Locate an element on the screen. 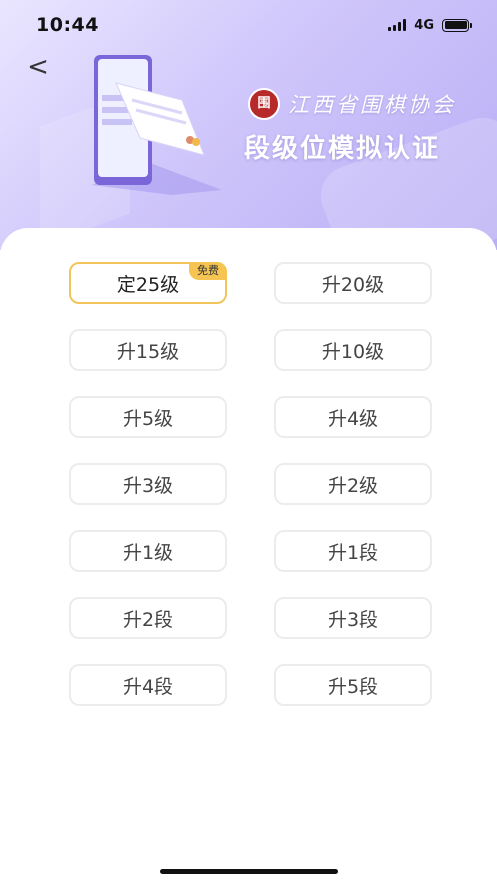 The image size is (497, 883). level-label: 升4段 is located at coordinates (148, 686).